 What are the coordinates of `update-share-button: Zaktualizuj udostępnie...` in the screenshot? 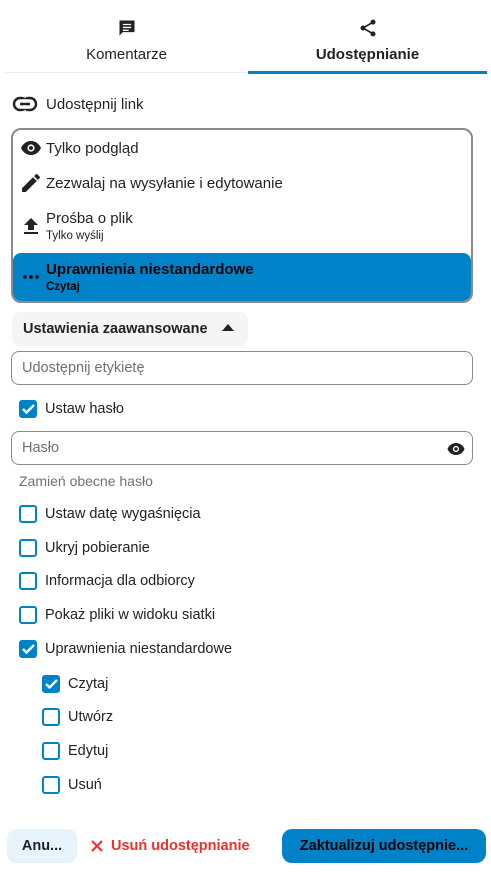 It's located at (384, 846).